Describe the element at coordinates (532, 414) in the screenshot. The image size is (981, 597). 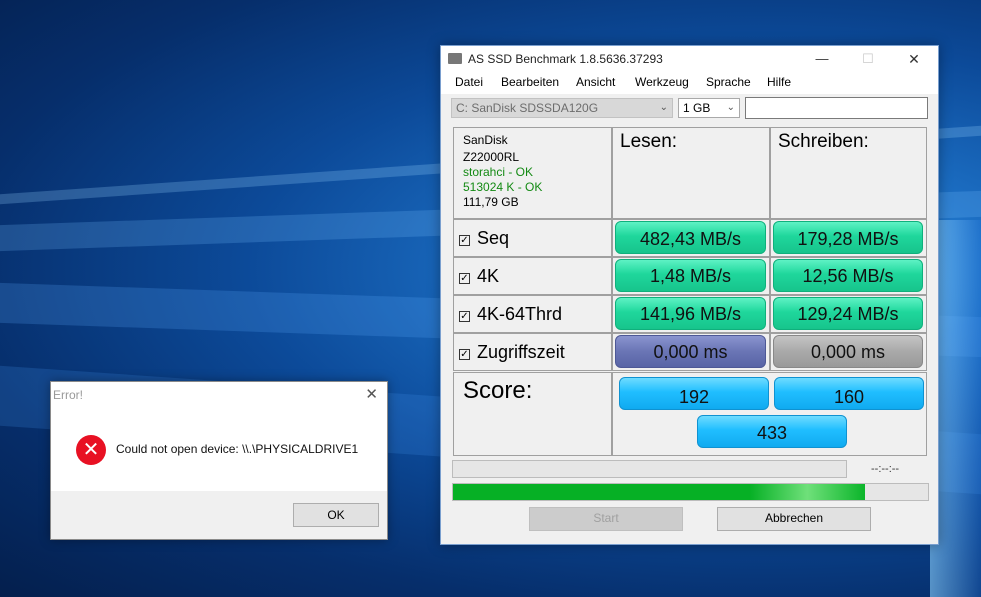
I see `score-label: Score:` at that location.